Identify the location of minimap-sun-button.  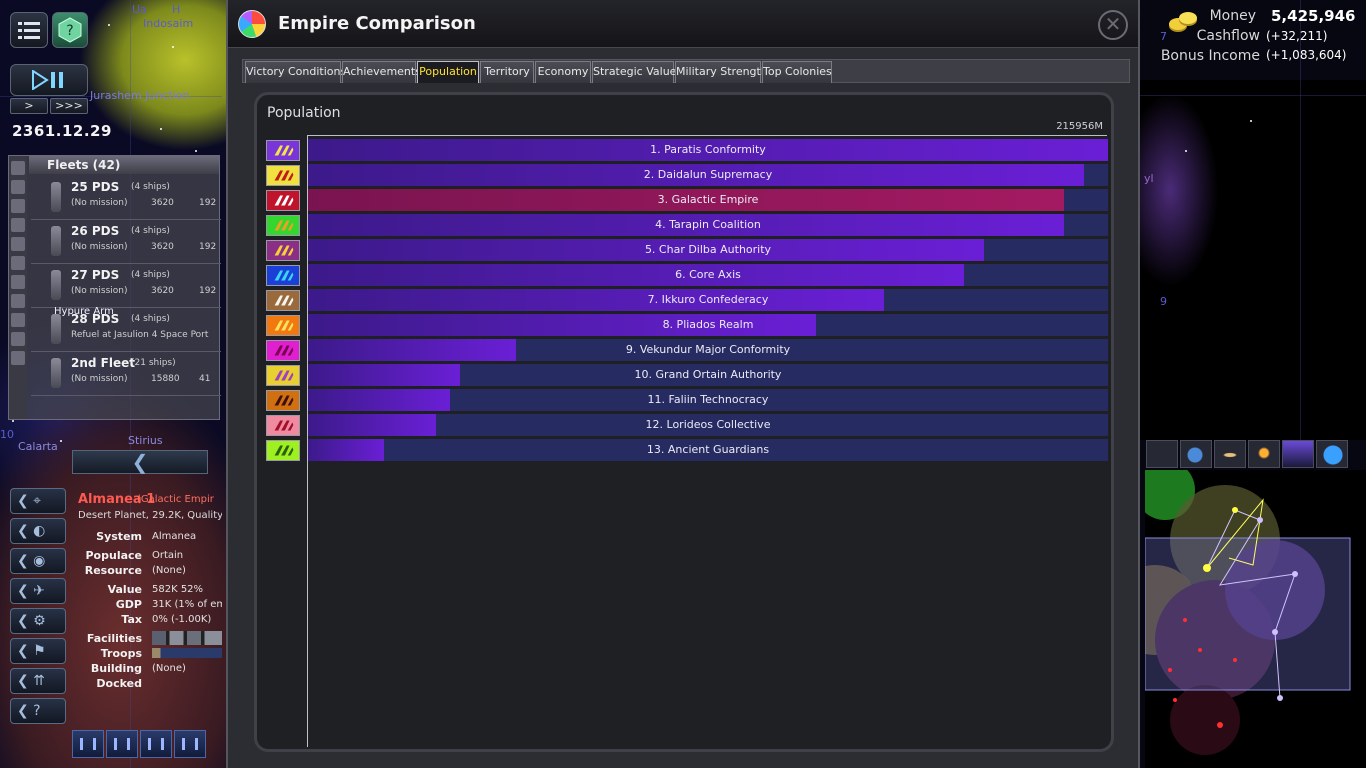
(1264, 454).